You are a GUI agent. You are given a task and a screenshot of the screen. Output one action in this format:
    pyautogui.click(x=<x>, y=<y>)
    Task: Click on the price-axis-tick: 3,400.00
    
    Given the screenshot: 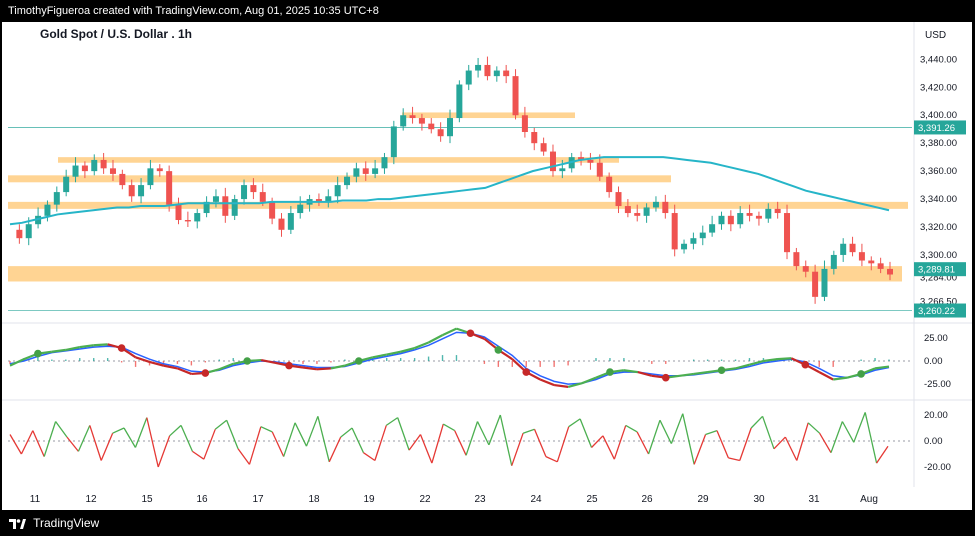 What is the action you would take?
    pyautogui.click(x=938, y=115)
    